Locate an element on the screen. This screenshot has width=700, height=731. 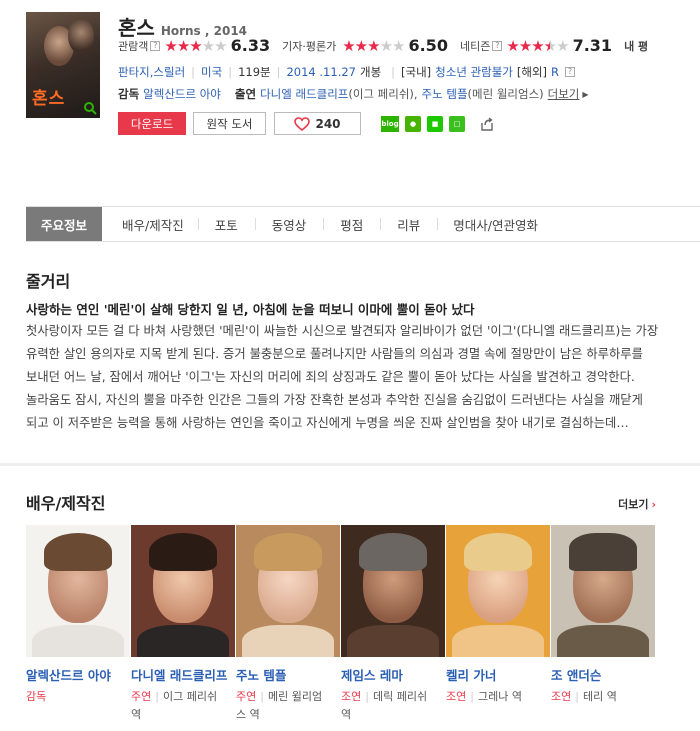
bookmark-share-icon: ■ is located at coordinates (435, 123).